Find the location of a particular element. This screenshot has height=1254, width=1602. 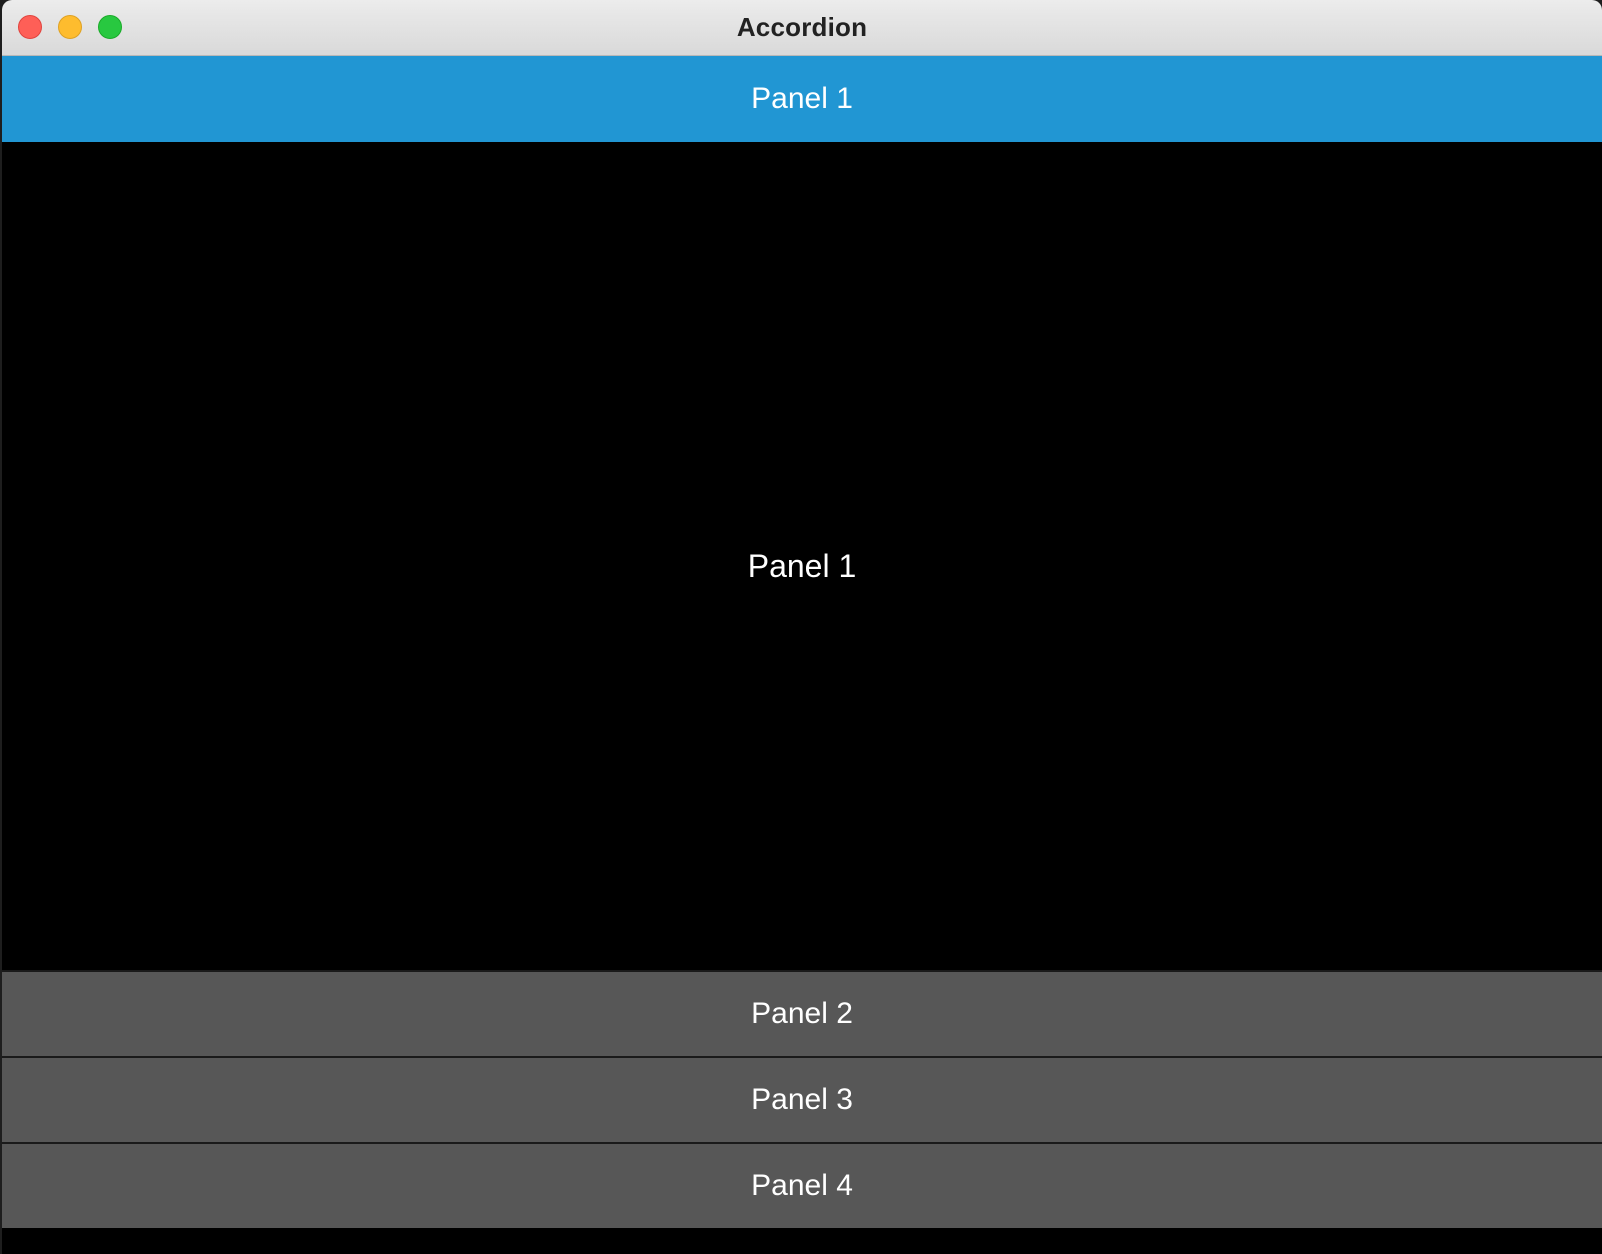

panel-1-header: Panel 1 is located at coordinates (802, 99).